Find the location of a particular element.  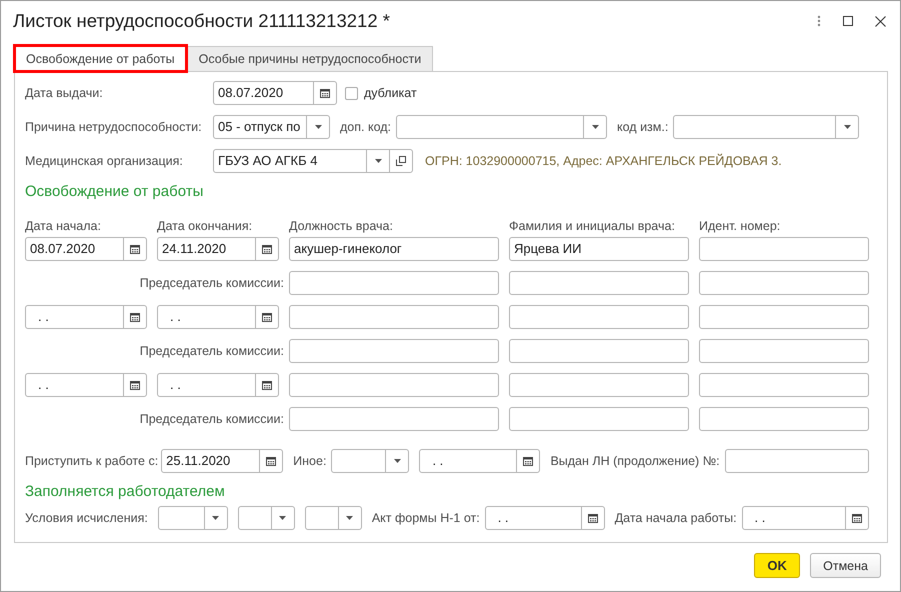

field-label: Приступить к работе с: is located at coordinates (91, 461).